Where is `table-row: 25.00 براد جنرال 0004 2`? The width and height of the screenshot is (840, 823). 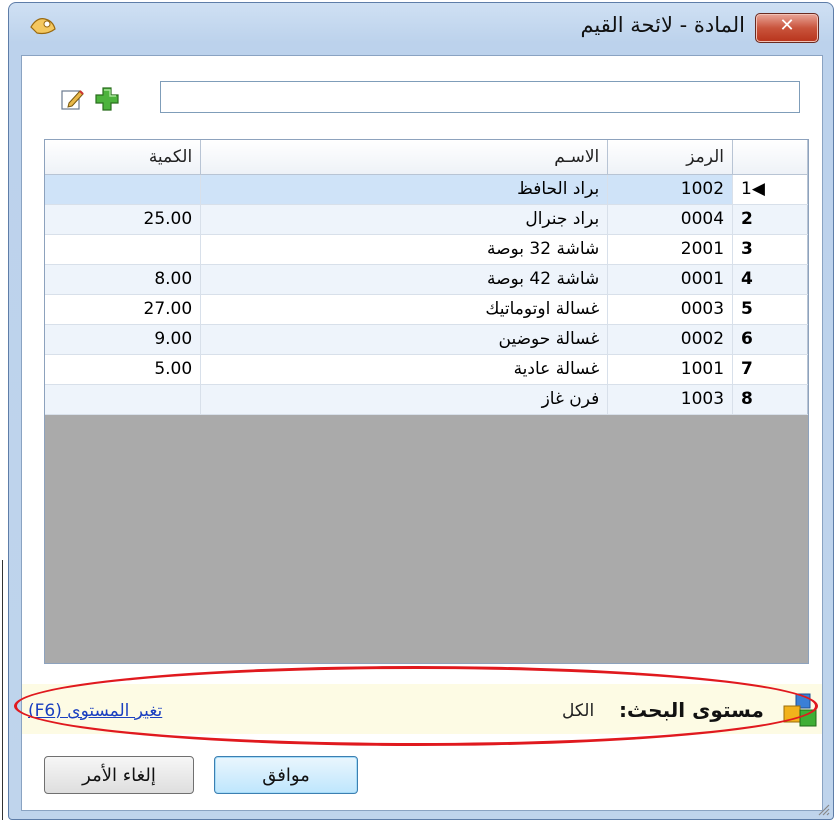 table-row: 25.00 براد جنرال 0004 2 is located at coordinates (426, 219).